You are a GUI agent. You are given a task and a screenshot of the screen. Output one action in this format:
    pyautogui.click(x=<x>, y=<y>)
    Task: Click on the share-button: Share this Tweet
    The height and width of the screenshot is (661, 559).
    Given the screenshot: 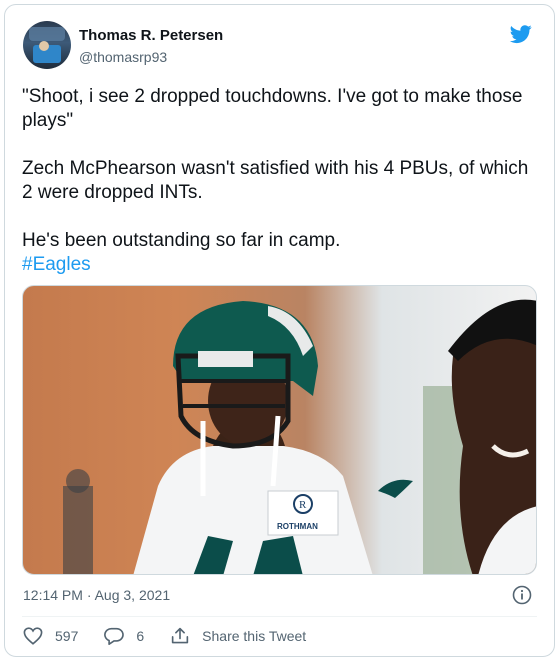 What is the action you would take?
    pyautogui.click(x=238, y=636)
    